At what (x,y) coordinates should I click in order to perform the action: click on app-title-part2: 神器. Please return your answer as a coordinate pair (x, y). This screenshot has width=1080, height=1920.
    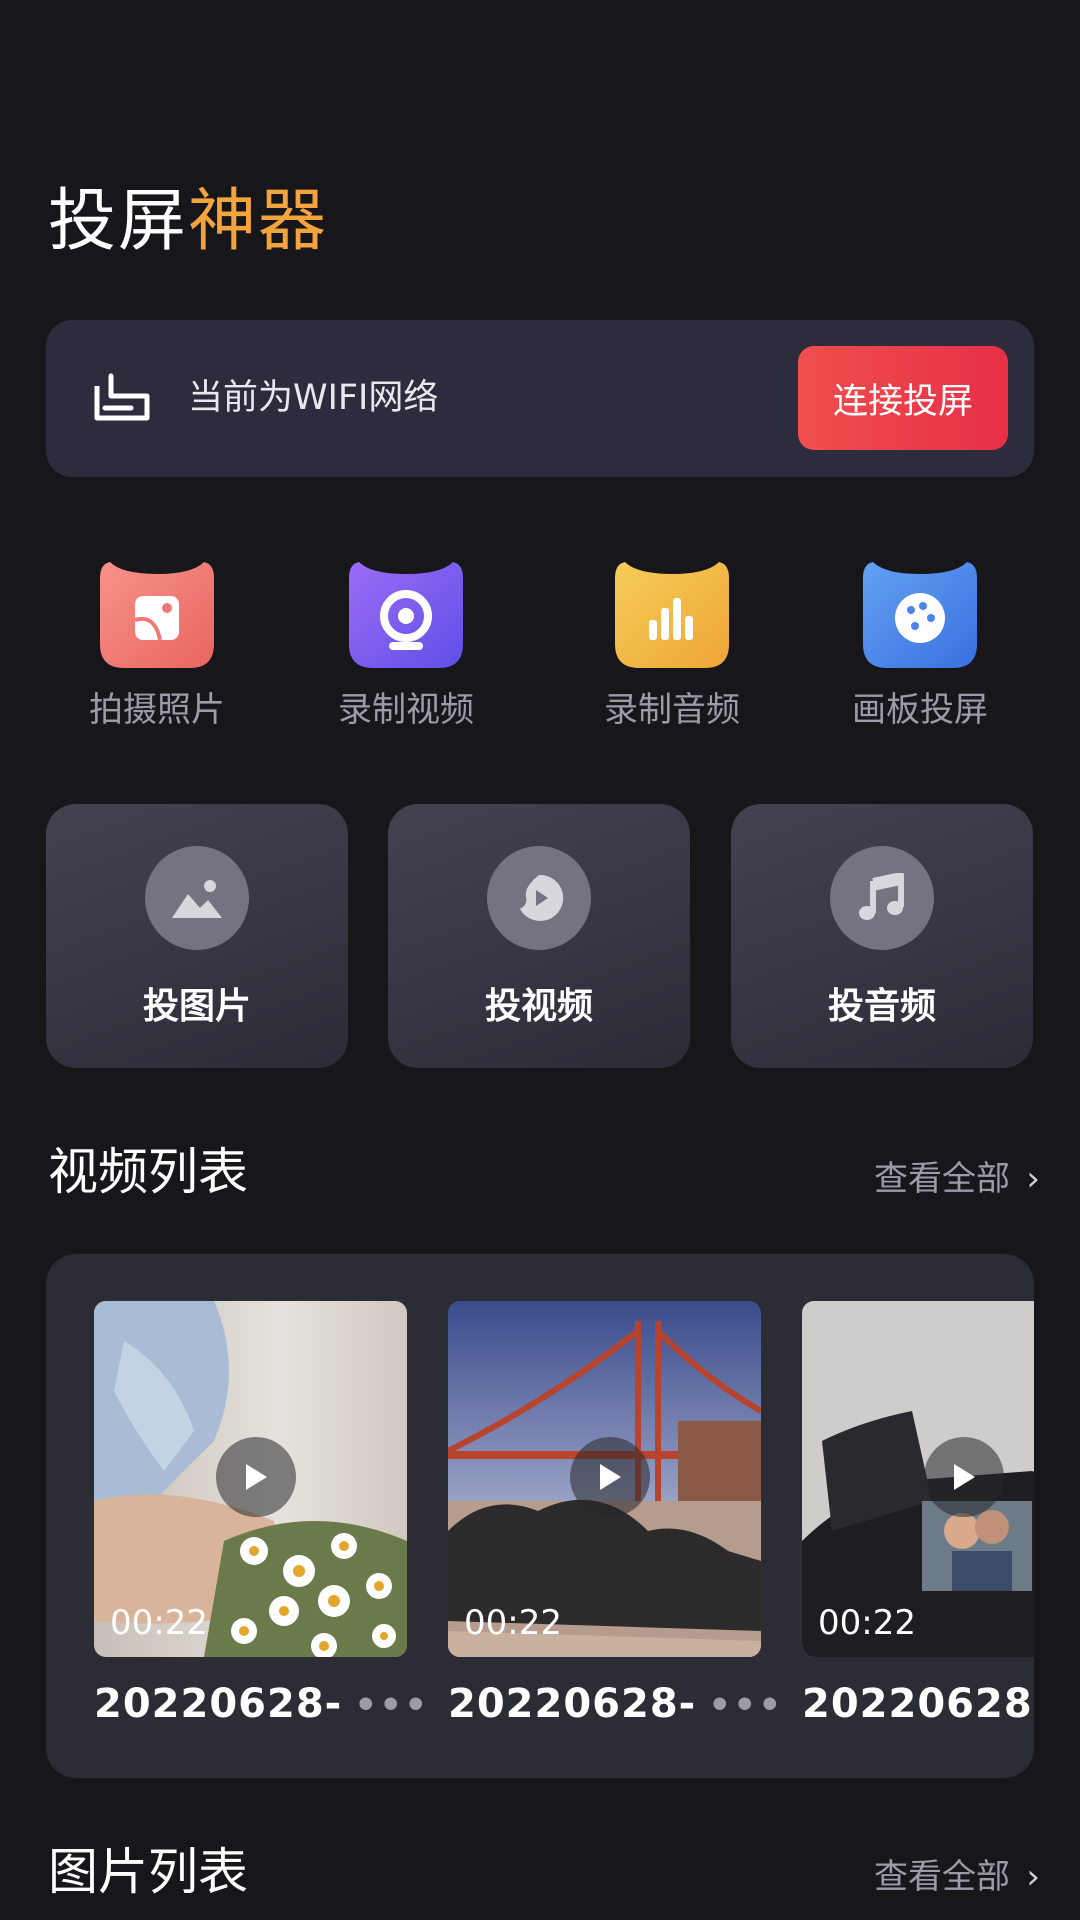
    Looking at the image, I should click on (258, 221).